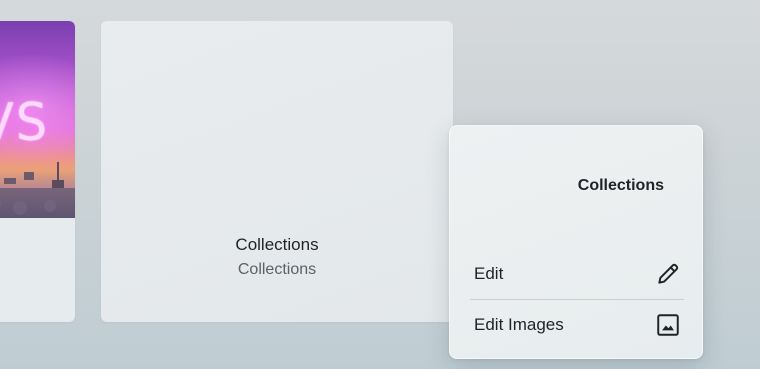 The image size is (760, 369). I want to click on card-thumbnail-image: VS, so click(37, 119).